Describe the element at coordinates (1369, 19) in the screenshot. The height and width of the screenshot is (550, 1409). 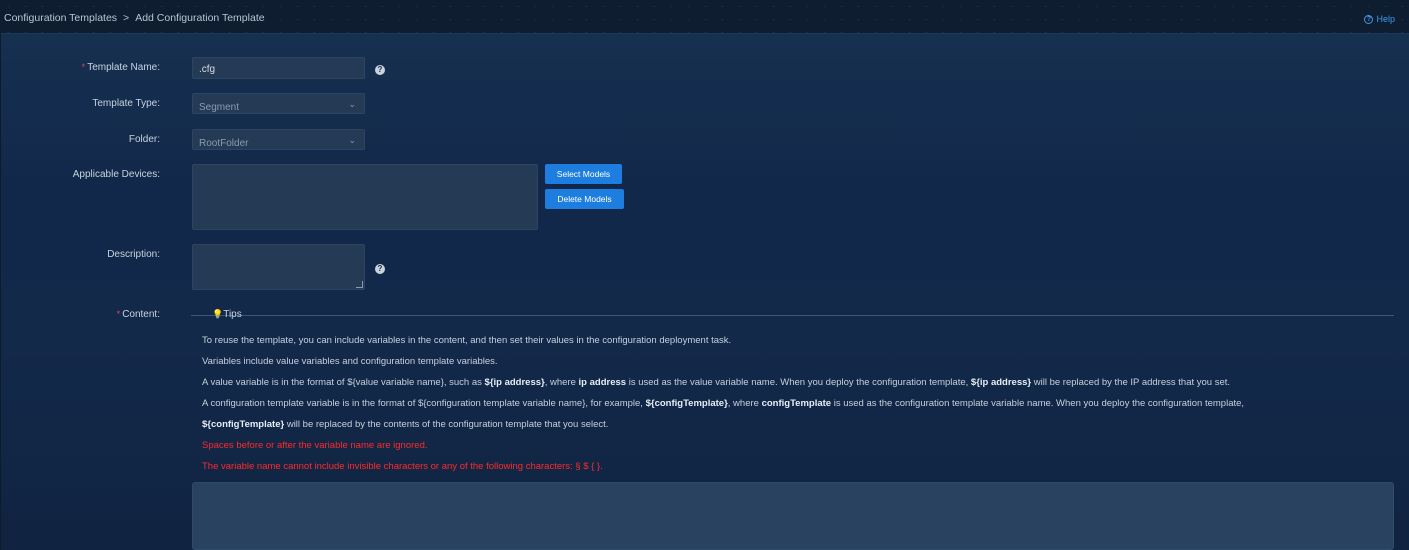
I see `help-circle-icon: ?` at that location.